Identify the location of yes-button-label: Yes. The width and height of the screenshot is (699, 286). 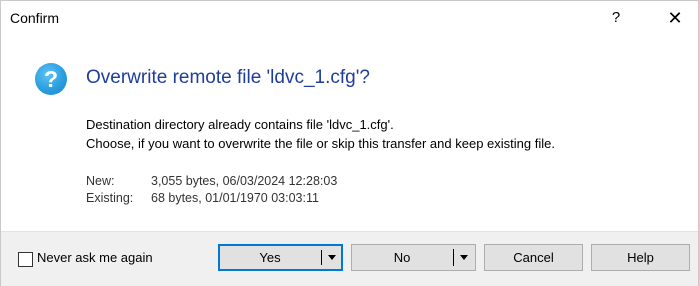
(270, 257).